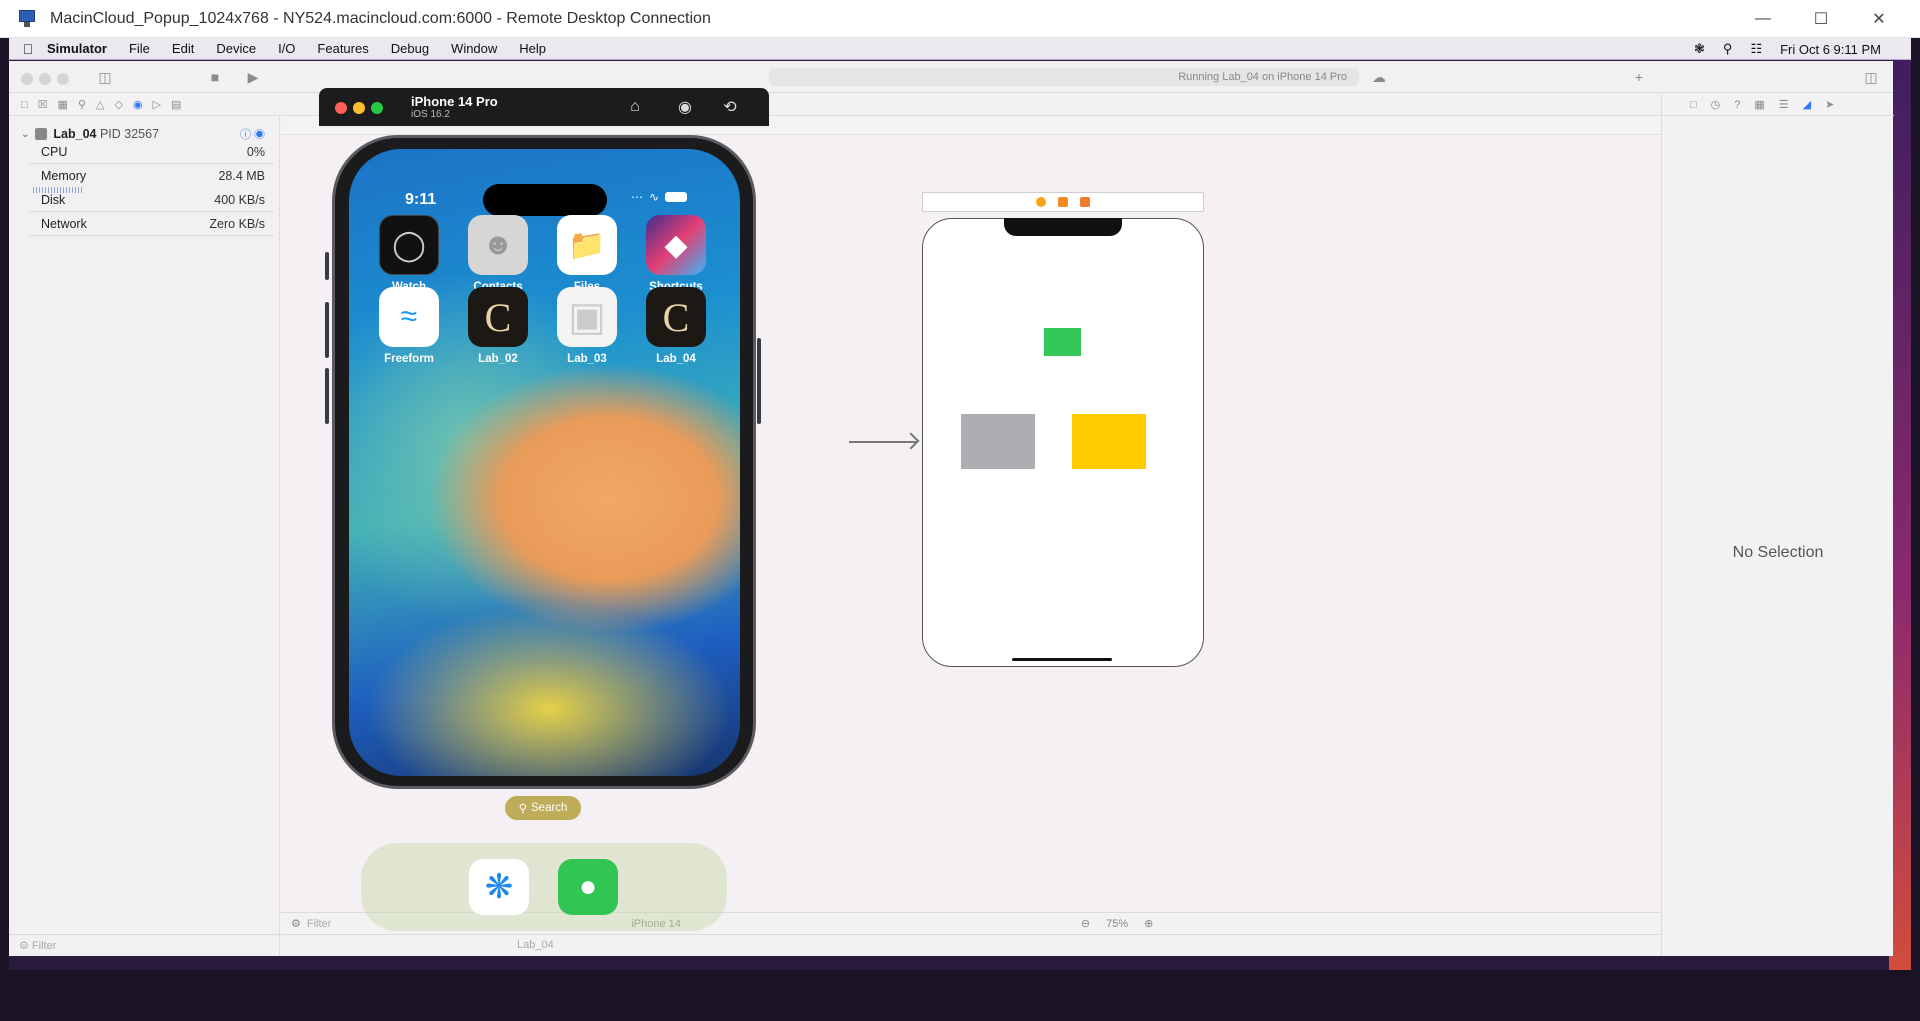  What do you see at coordinates (252, 134) in the screenshot?
I see `process-status-icons: ⓘ ◉` at bounding box center [252, 134].